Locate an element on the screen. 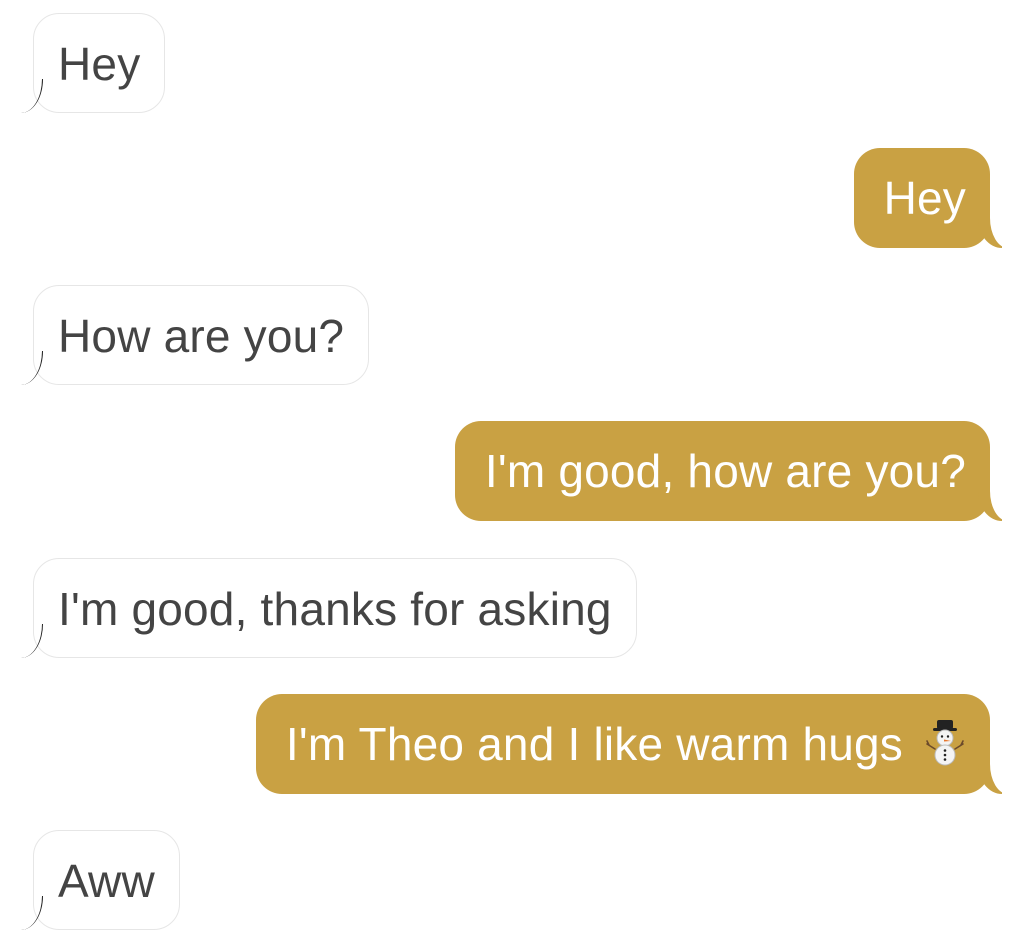 Image resolution: width=1030 pixels, height=950 pixels. message-sent: I'm good, how are you? is located at coordinates (731, 471).